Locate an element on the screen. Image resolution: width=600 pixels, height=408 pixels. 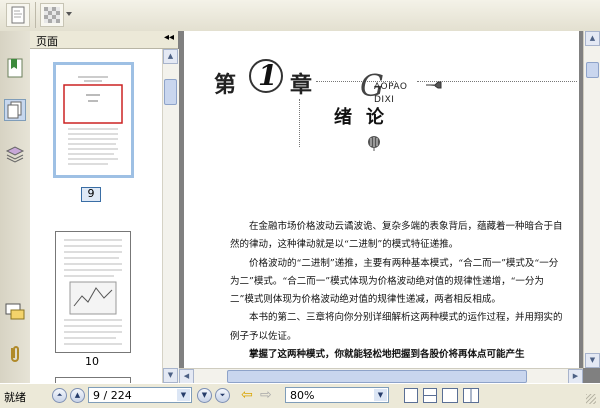
comments-icon is located at coordinates (15, 312).